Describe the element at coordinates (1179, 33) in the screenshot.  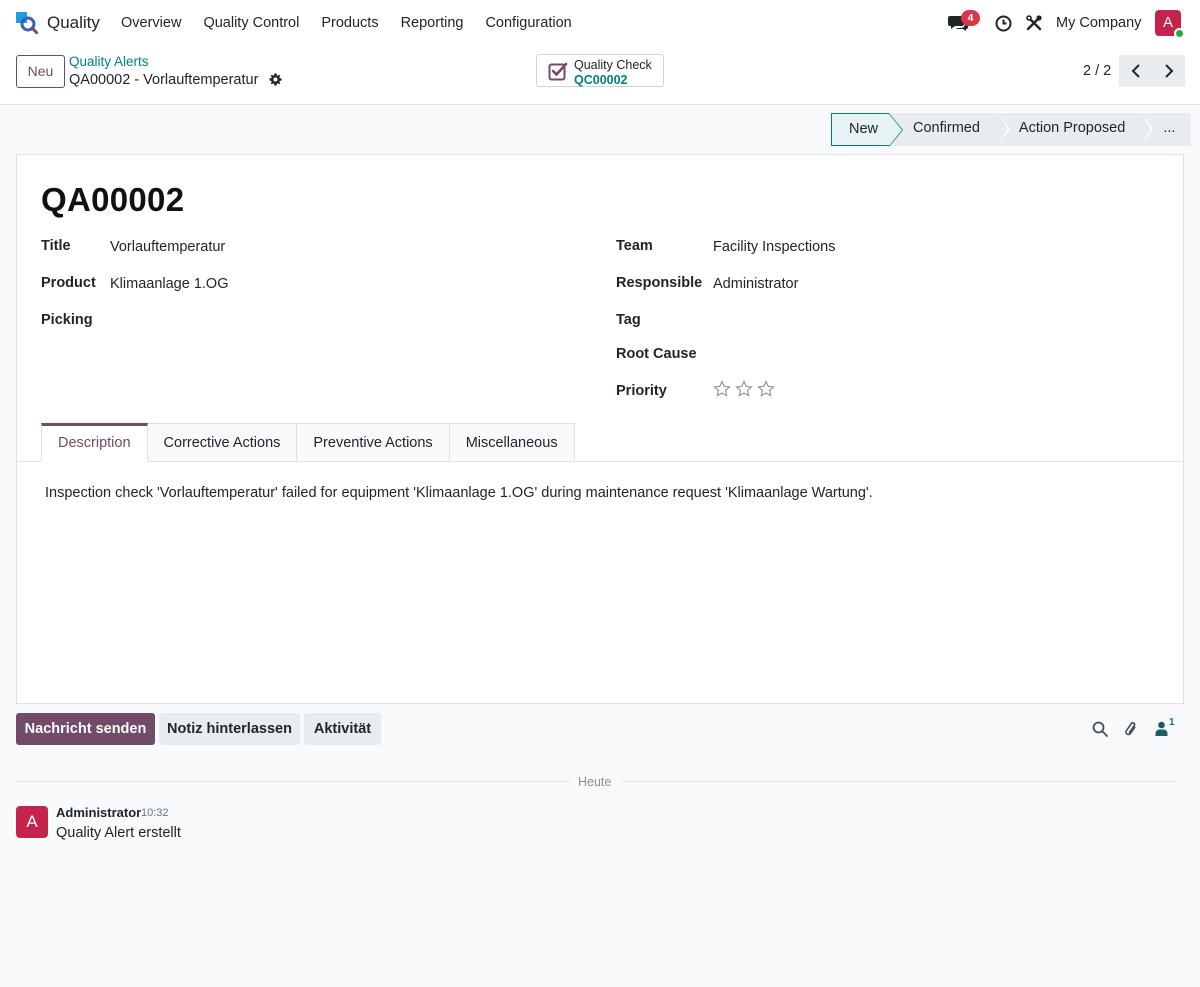
I see `online-status-dot` at that location.